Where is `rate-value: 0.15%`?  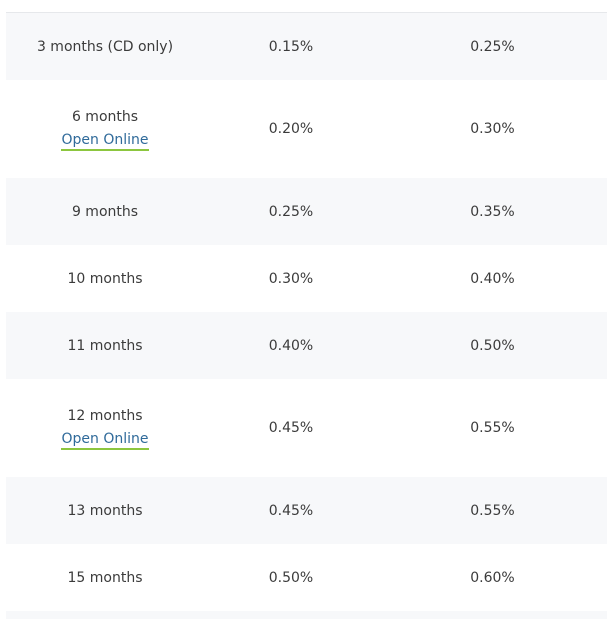
rate-value: 0.15% is located at coordinates (291, 46).